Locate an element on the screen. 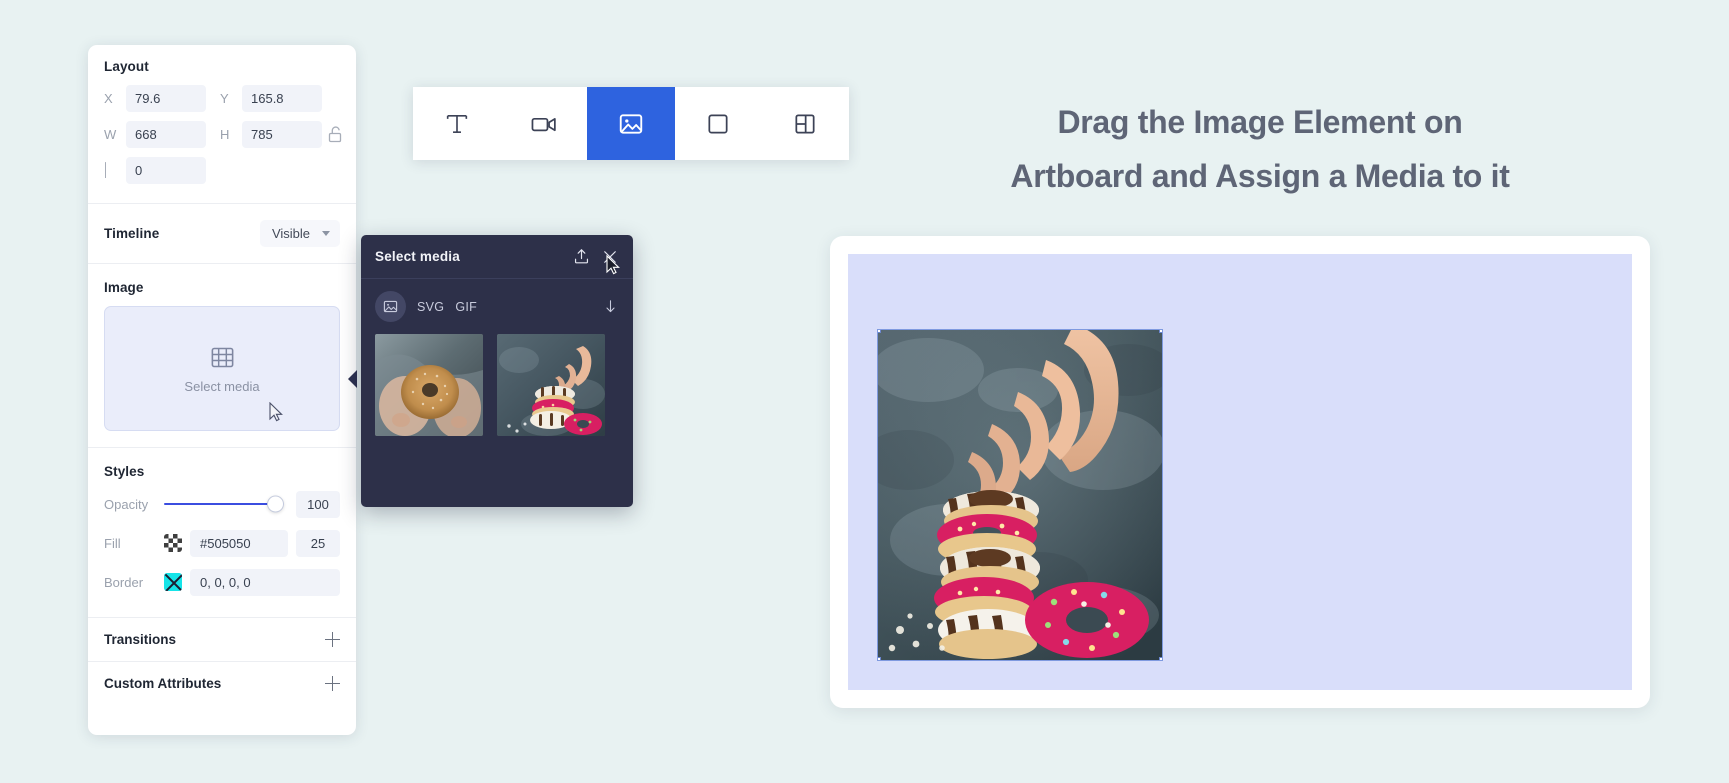 The width and height of the screenshot is (1729, 783). panel-collapse-handle is located at coordinates (352, 379).